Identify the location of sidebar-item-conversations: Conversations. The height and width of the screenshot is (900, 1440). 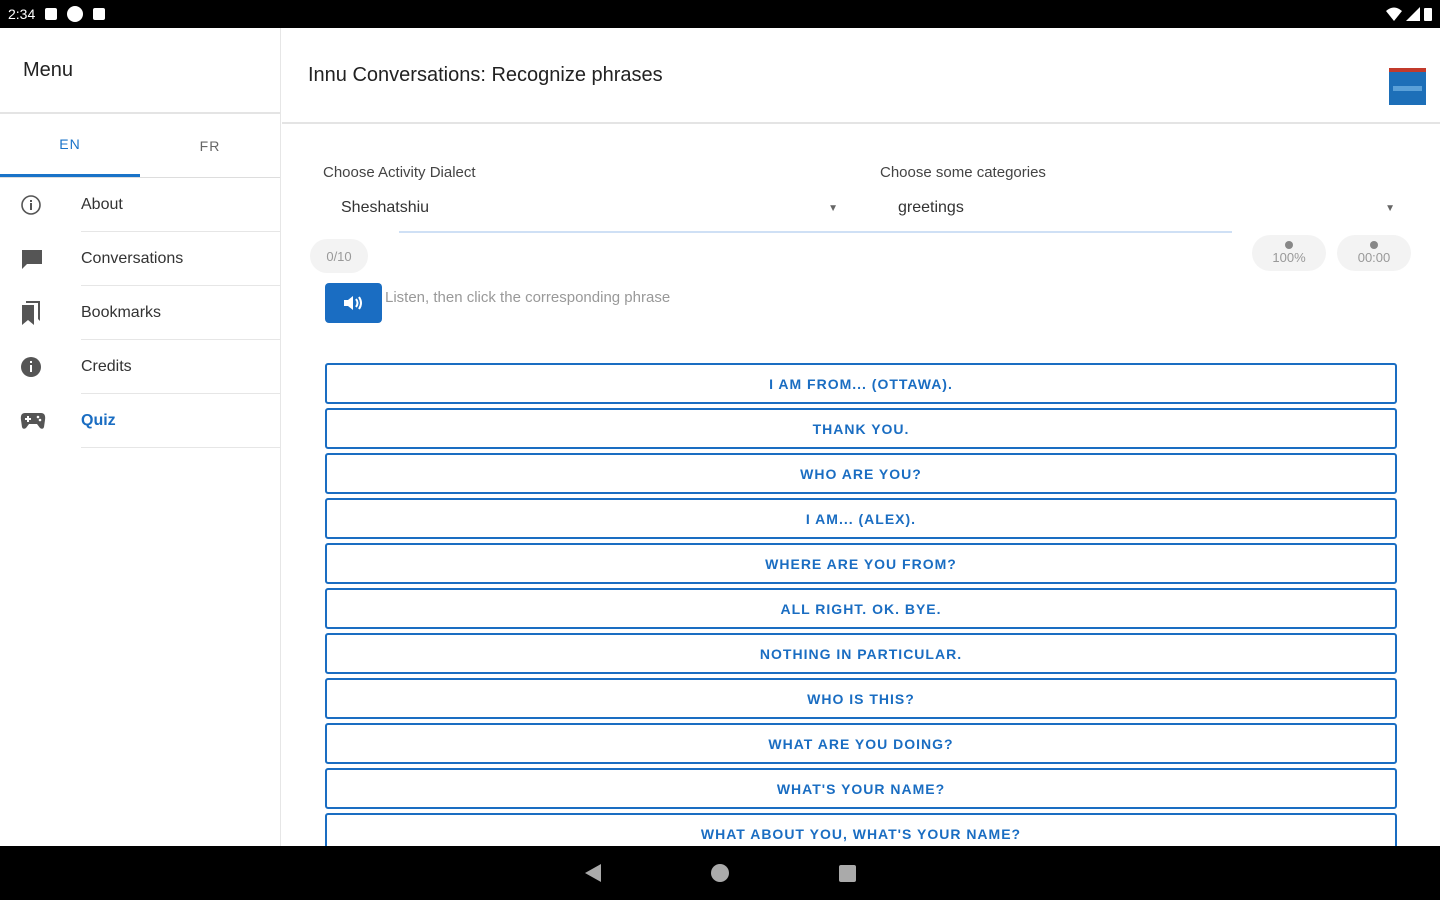
(140, 259).